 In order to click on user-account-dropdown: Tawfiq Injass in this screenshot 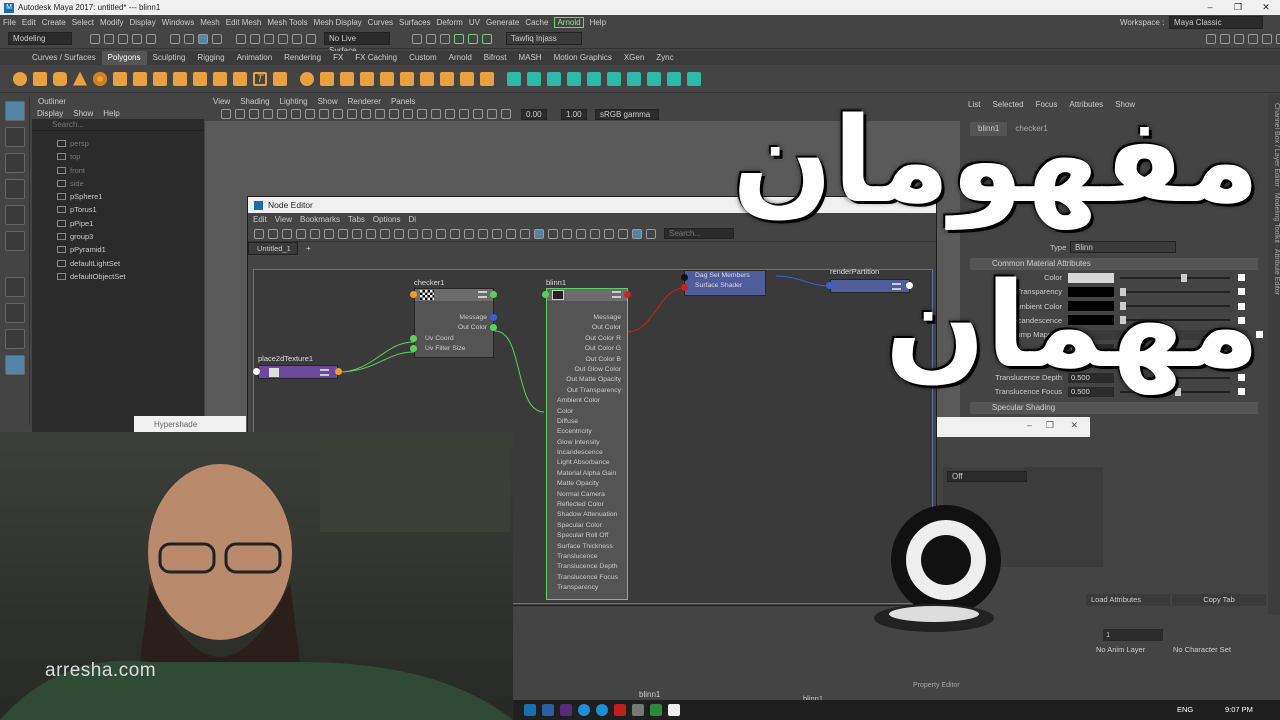, I will do `click(544, 38)`.